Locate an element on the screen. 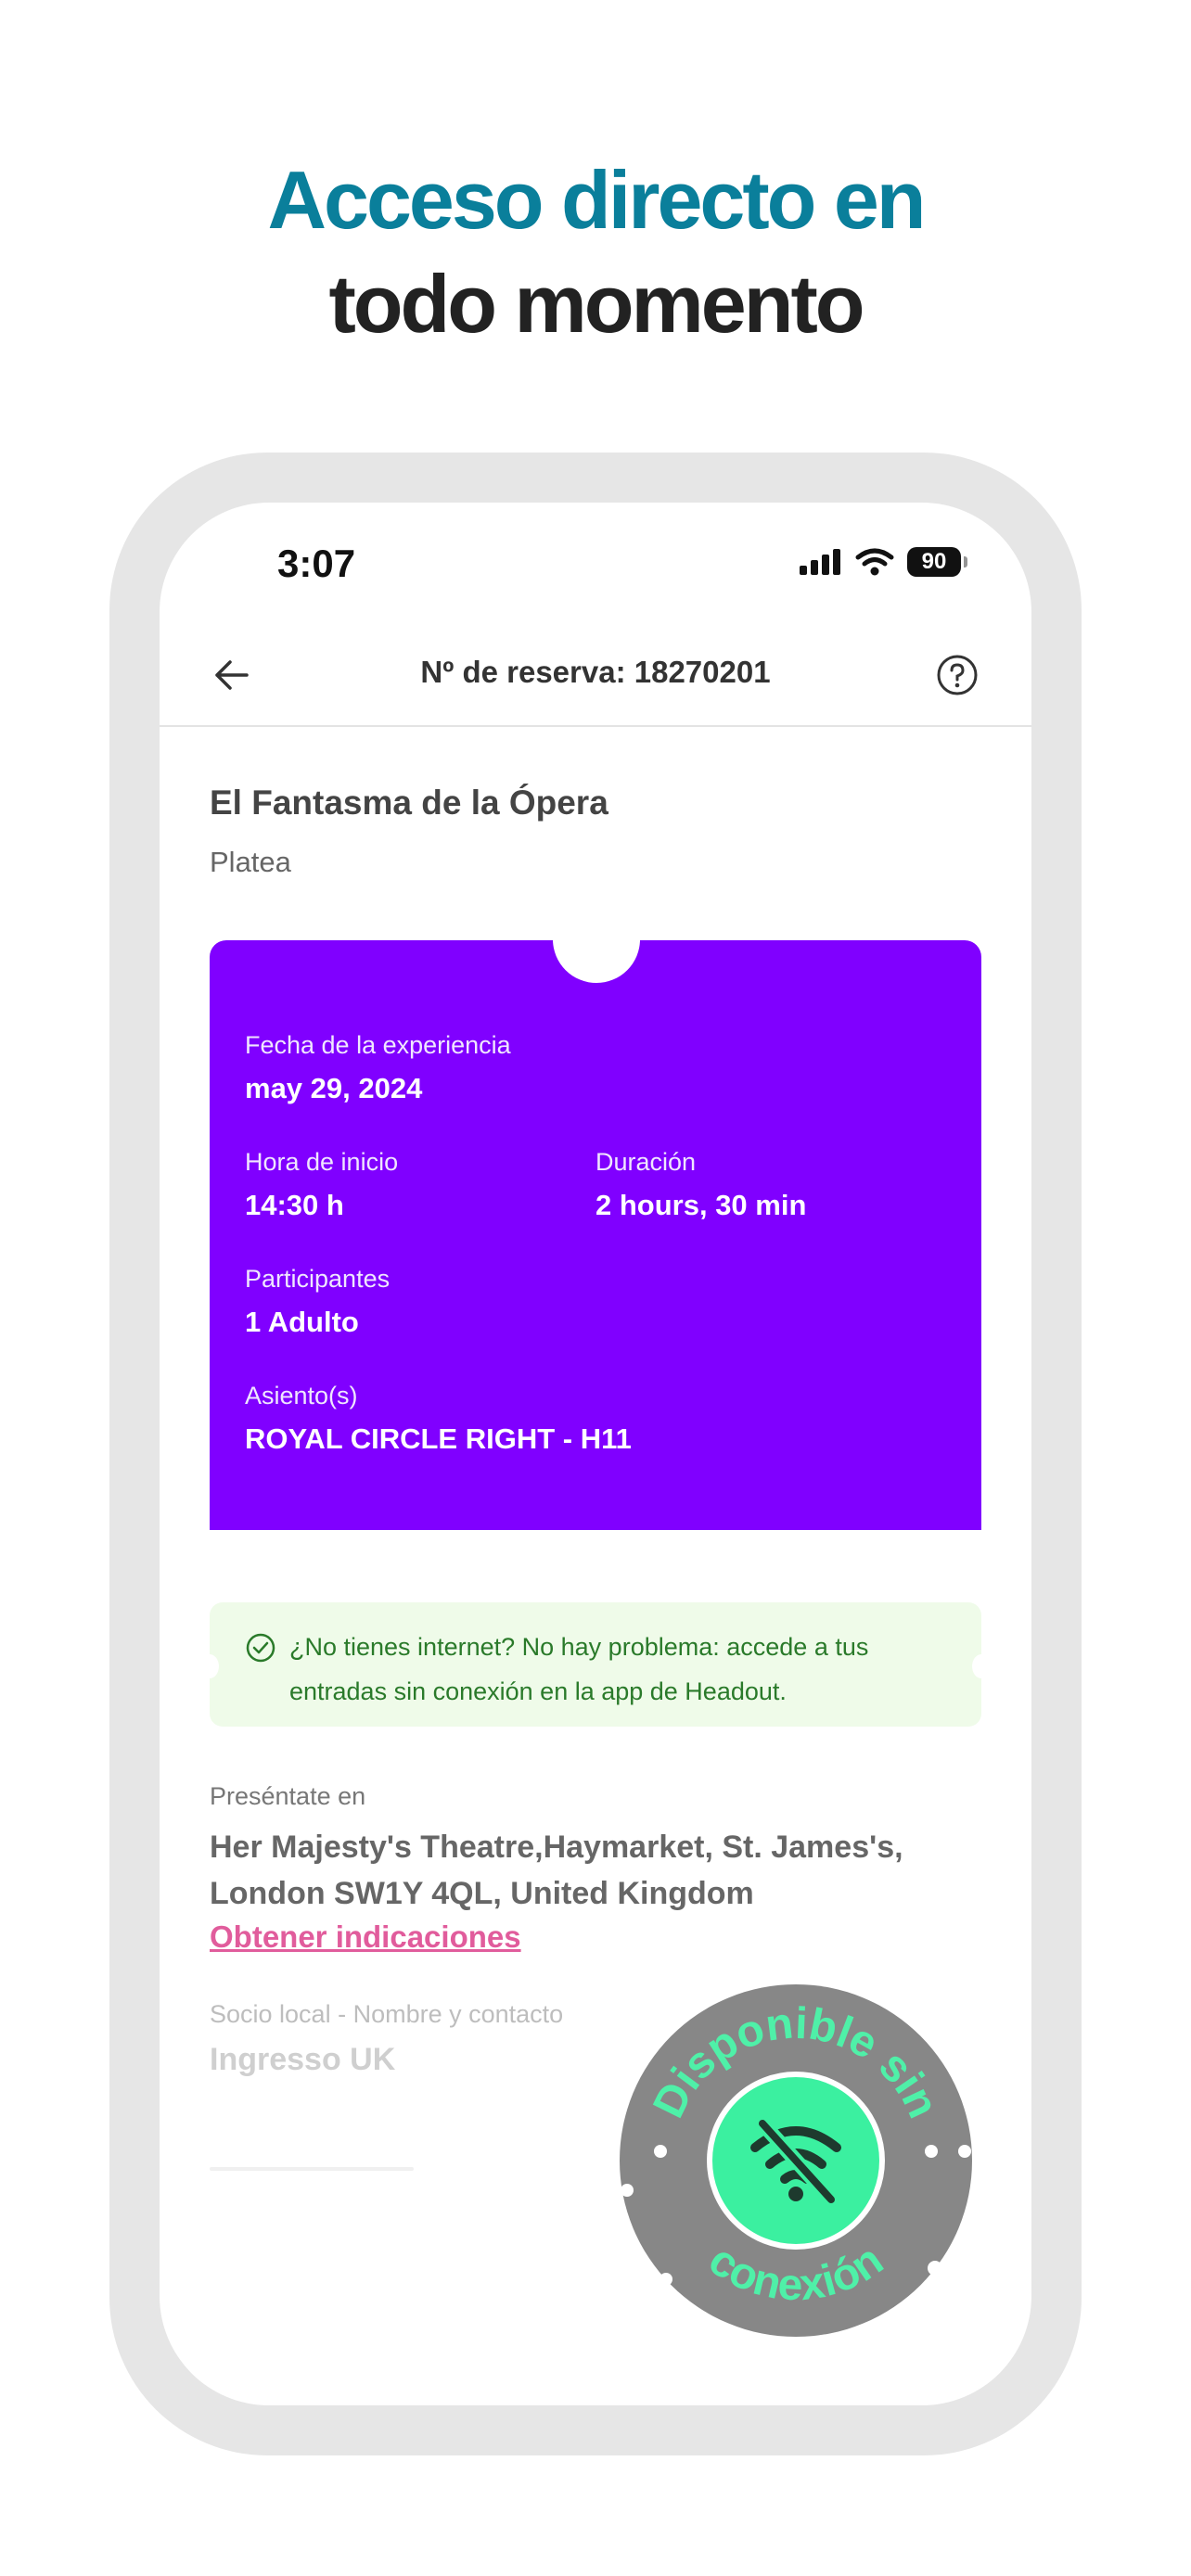 This screenshot has height=2576, width=1191. start-time-value: 14:30 h is located at coordinates (295, 1205).